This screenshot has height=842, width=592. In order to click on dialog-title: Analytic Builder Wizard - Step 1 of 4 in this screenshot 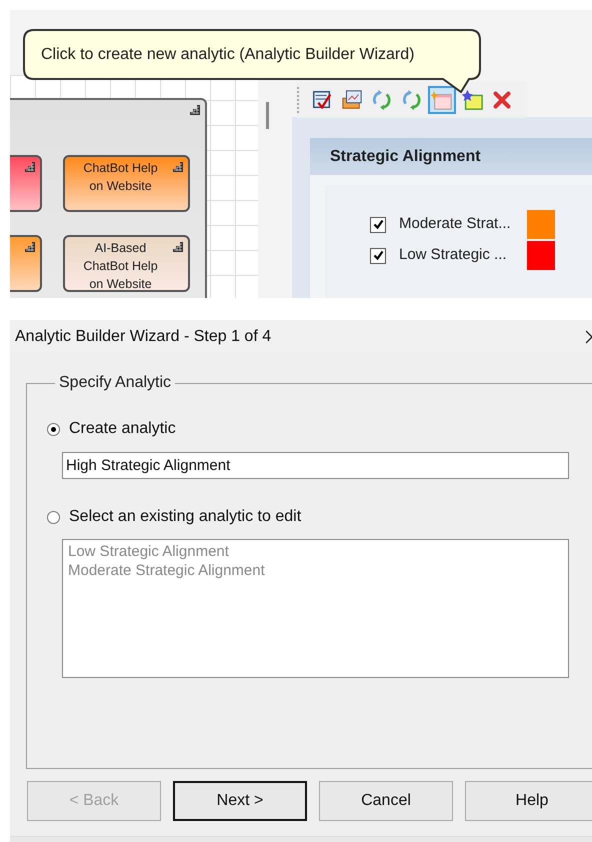, I will do `click(143, 336)`.